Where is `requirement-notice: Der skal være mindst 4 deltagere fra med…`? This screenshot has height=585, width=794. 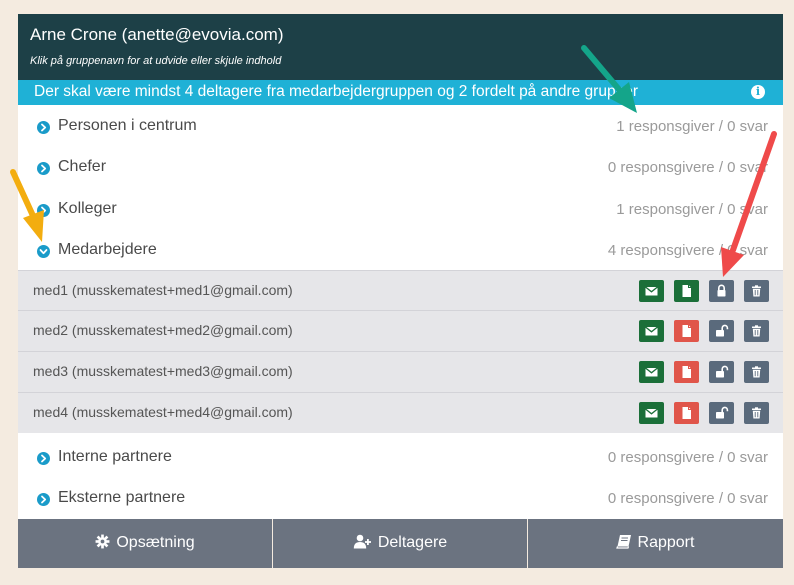
requirement-notice: Der skal være mindst 4 deltagere fra med… is located at coordinates (400, 92).